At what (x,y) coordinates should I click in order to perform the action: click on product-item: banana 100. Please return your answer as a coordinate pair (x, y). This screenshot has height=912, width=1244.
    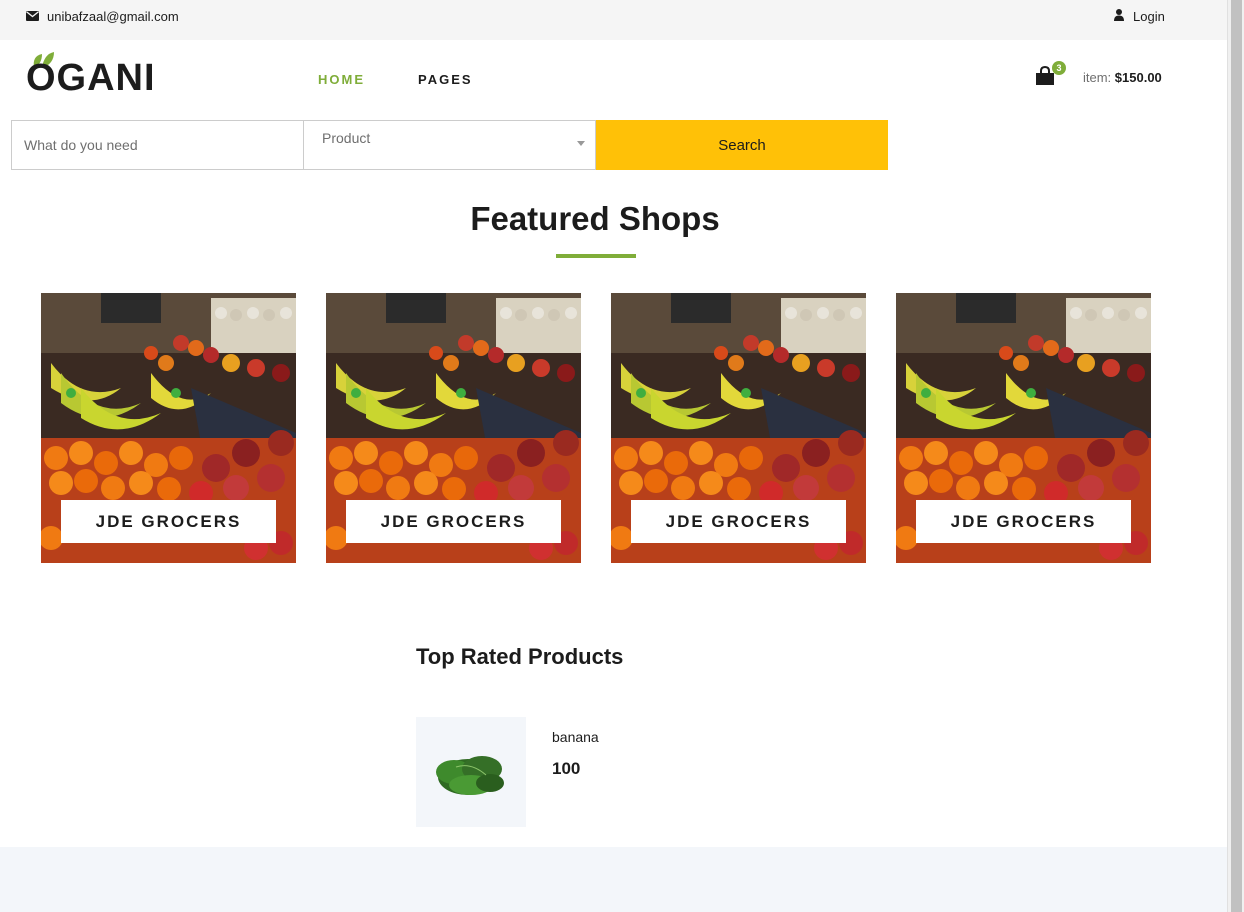
    Looking at the image, I should click on (566, 772).